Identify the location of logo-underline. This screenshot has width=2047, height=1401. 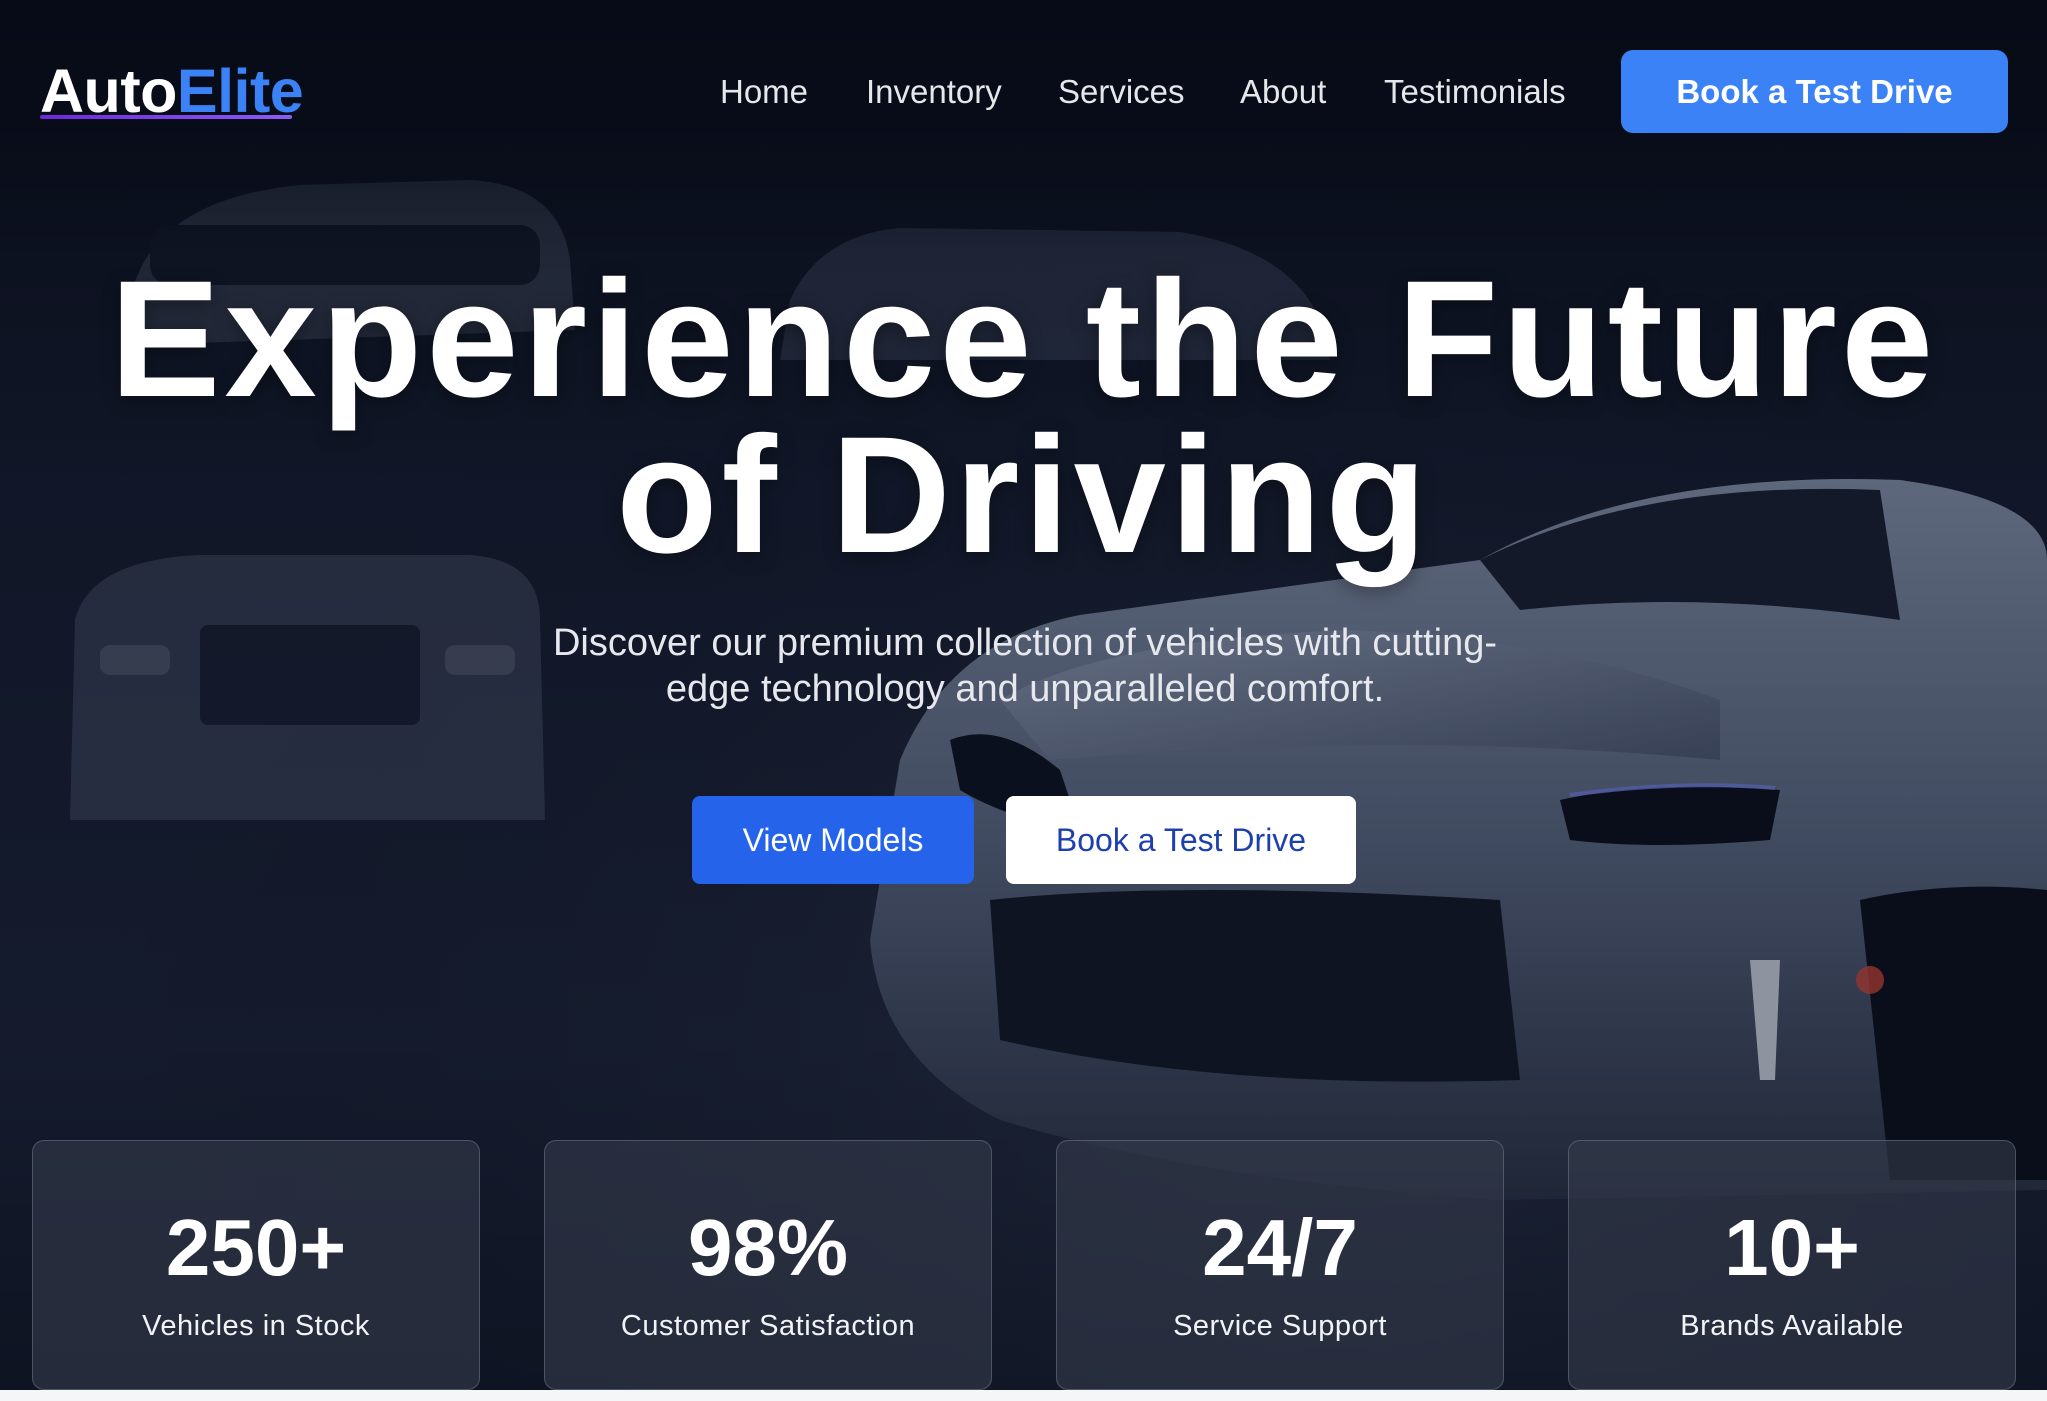
(166, 117).